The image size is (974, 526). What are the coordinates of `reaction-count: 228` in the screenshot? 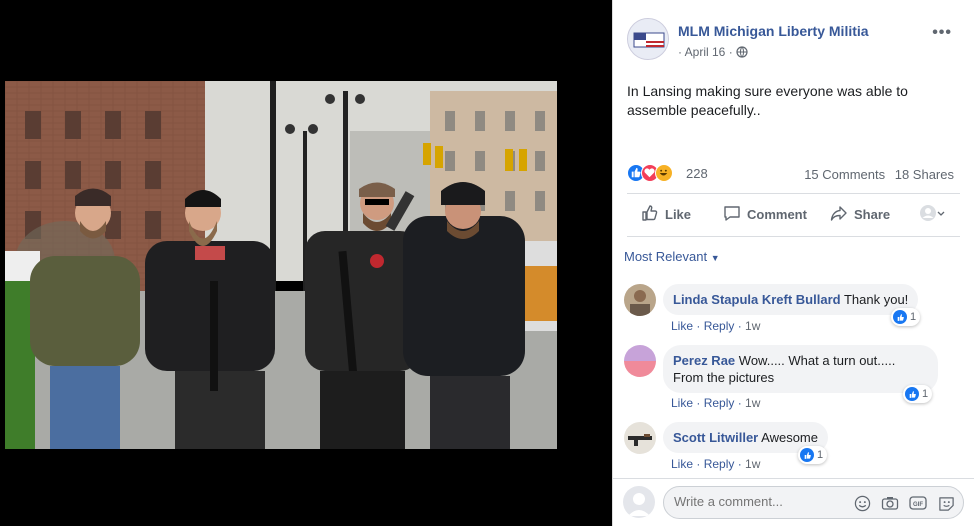 It's located at (697, 173).